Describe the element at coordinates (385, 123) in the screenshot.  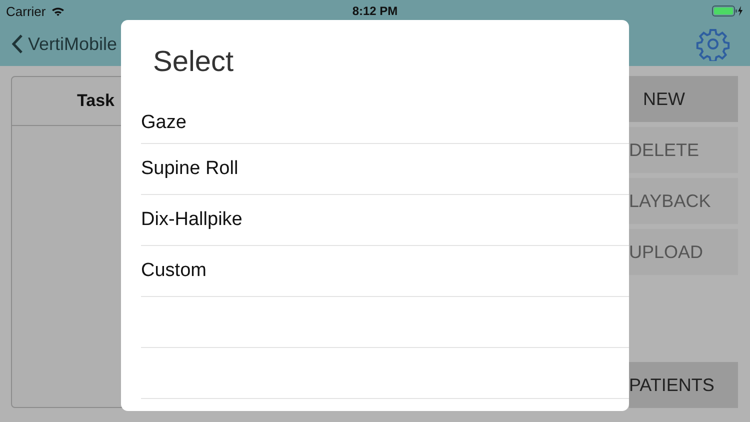
I see `option-item: Gaze` at that location.